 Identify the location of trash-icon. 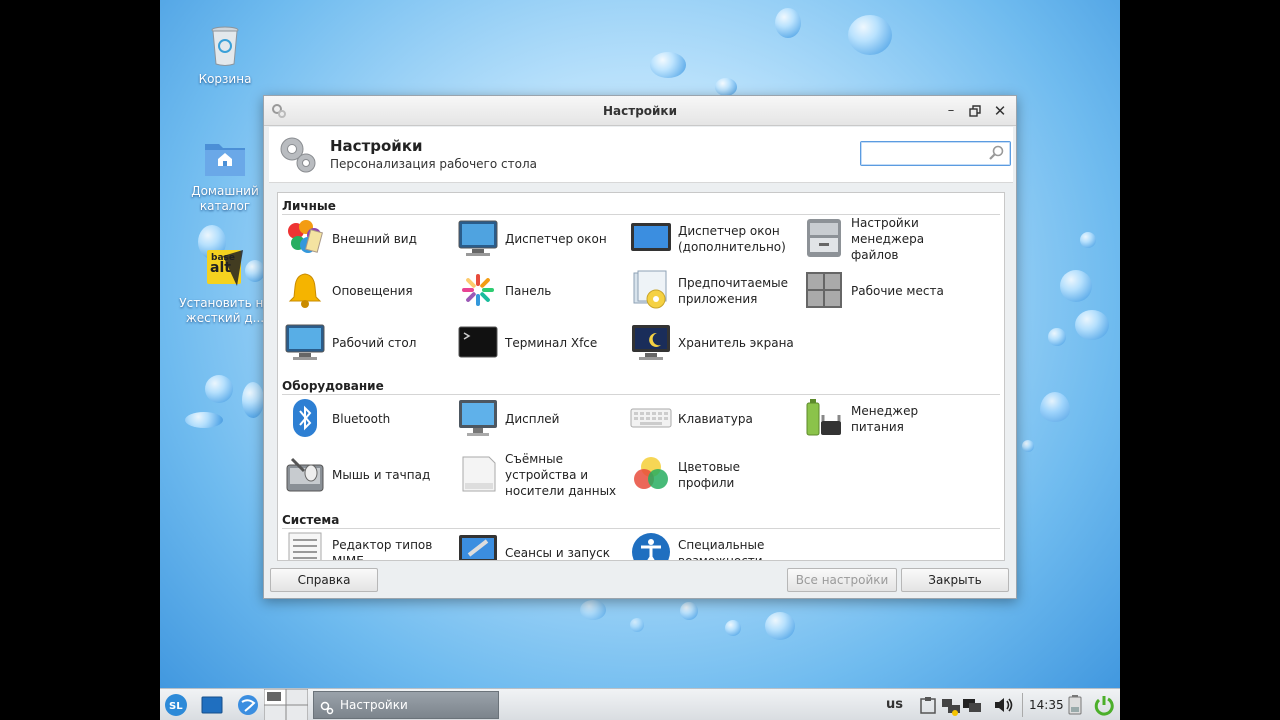
(225, 46).